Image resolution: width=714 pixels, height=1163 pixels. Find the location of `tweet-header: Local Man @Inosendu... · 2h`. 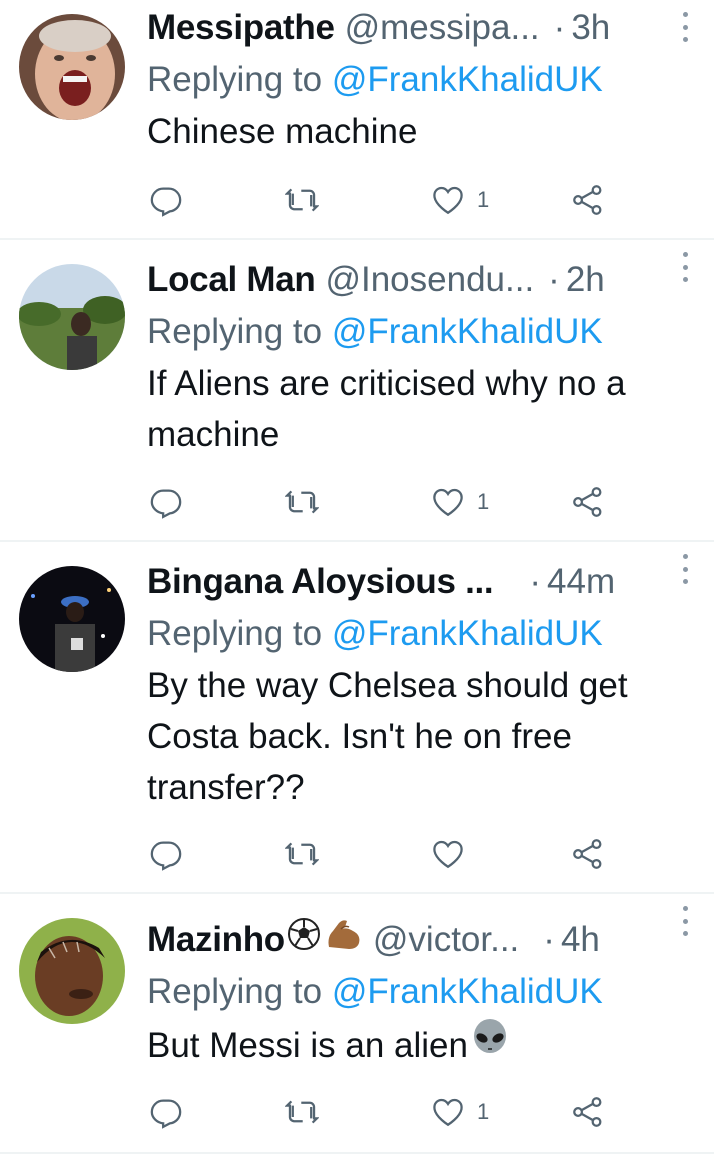

tweet-header: Local Man @Inosendu... · 2h is located at coordinates (417, 279).